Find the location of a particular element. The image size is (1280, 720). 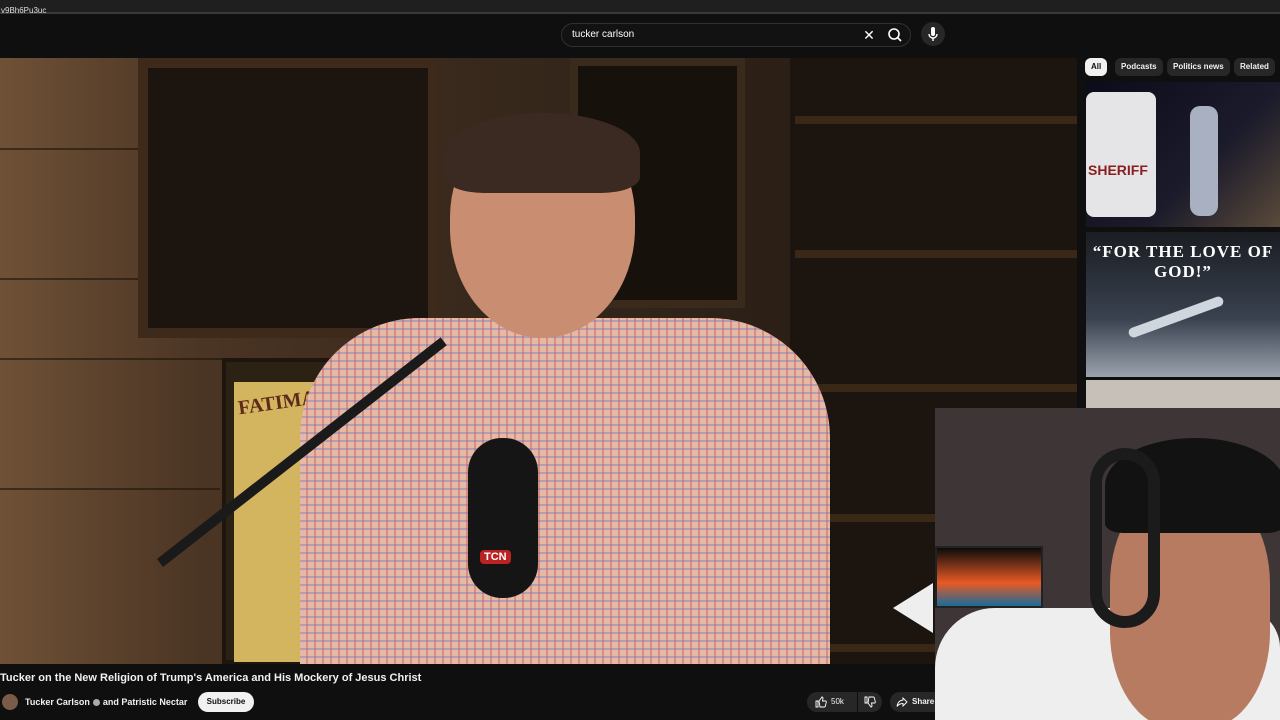

voice-search-button is located at coordinates (933, 34).